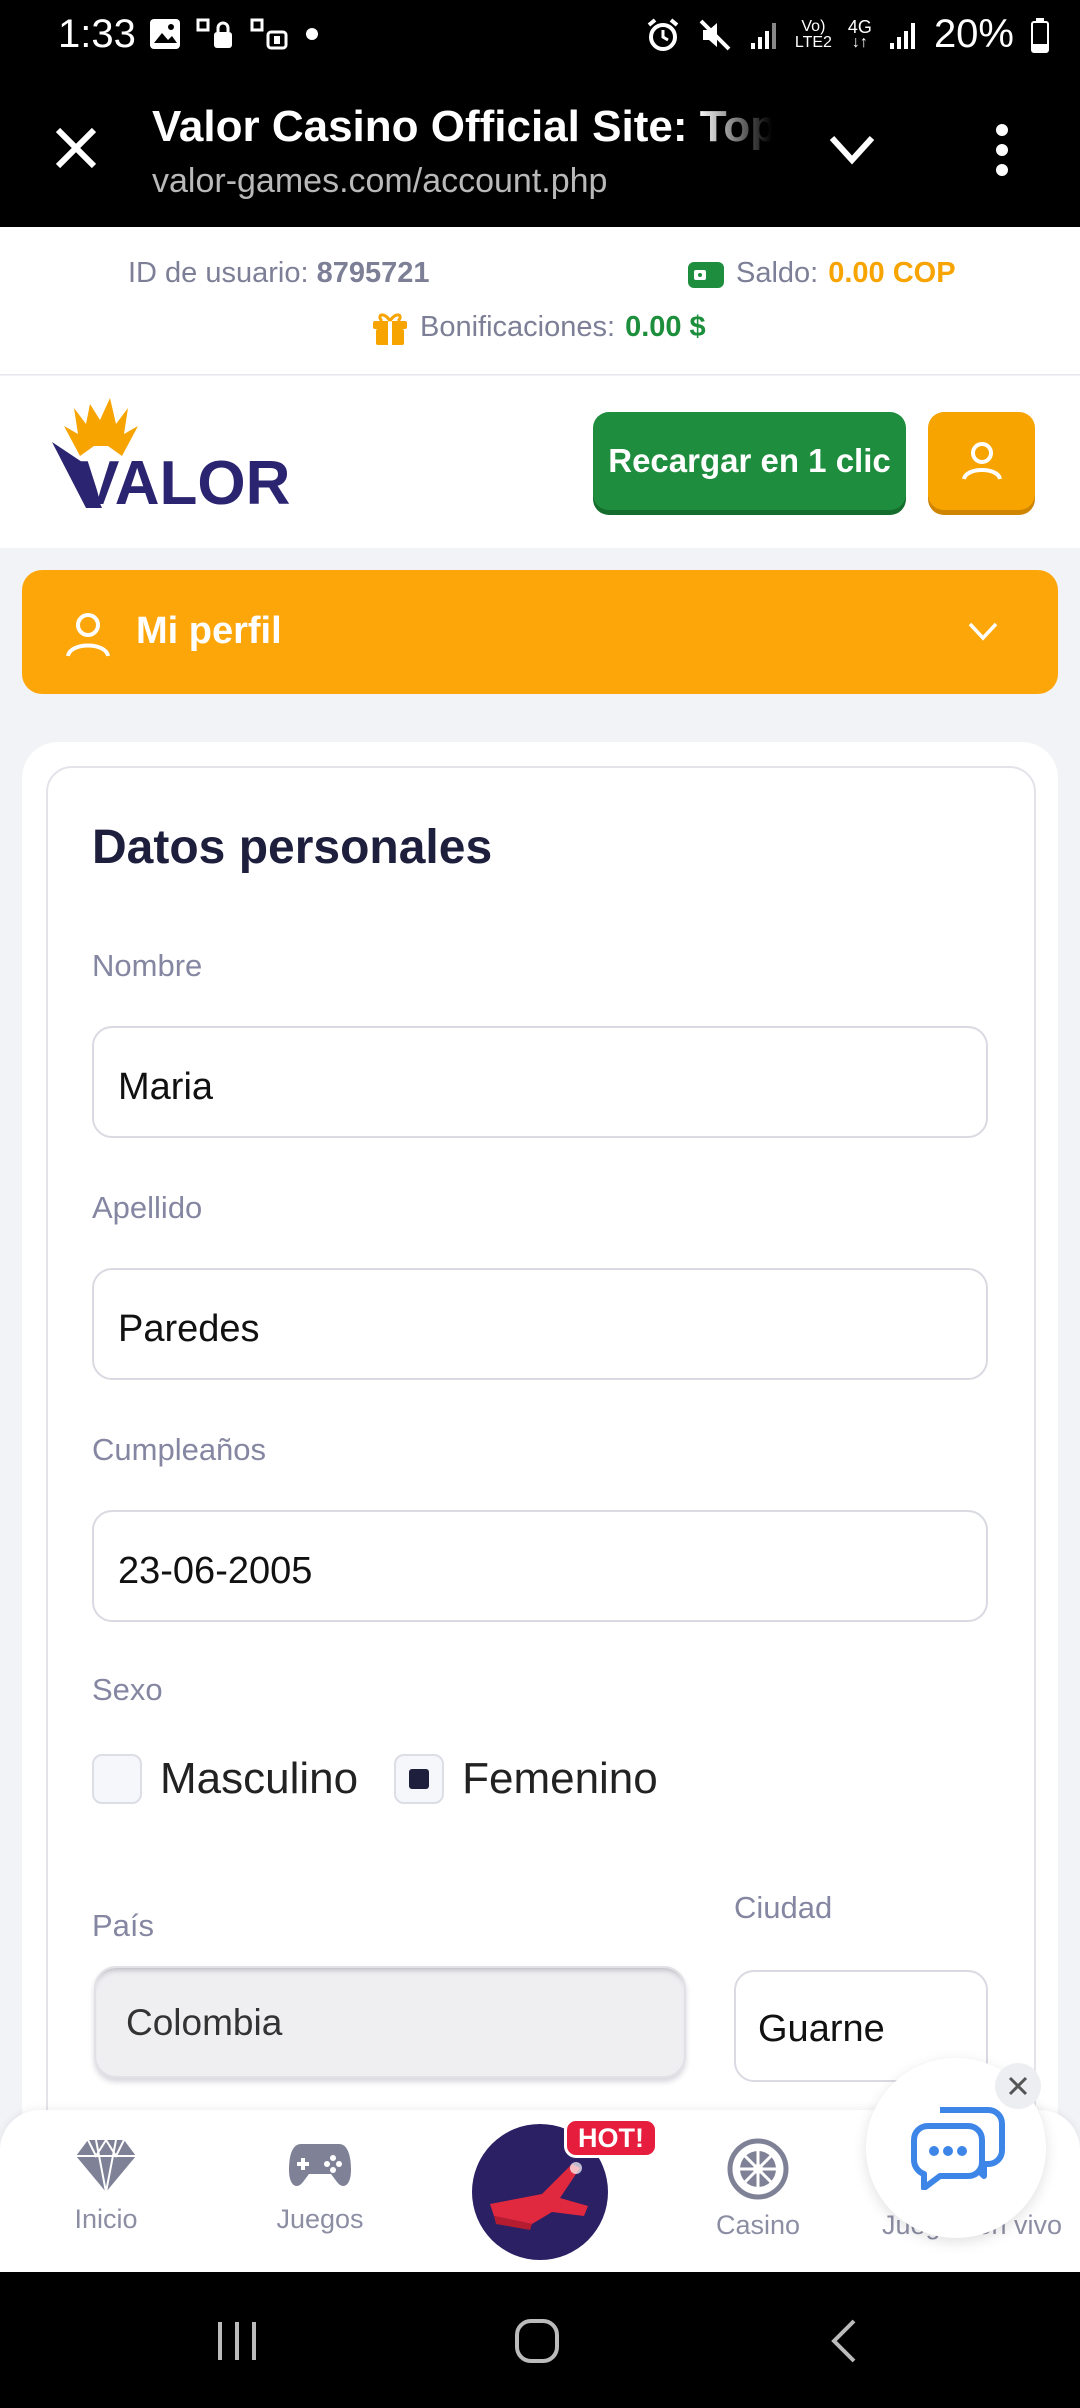 The width and height of the screenshot is (1080, 2408). I want to click on bonuses: Bonificaciones: 0.00 $, so click(538, 327).